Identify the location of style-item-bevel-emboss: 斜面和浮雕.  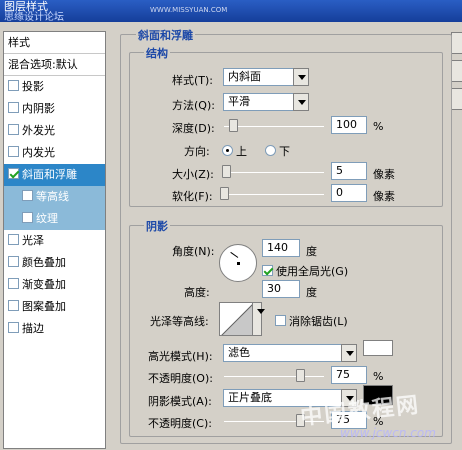
(54, 175).